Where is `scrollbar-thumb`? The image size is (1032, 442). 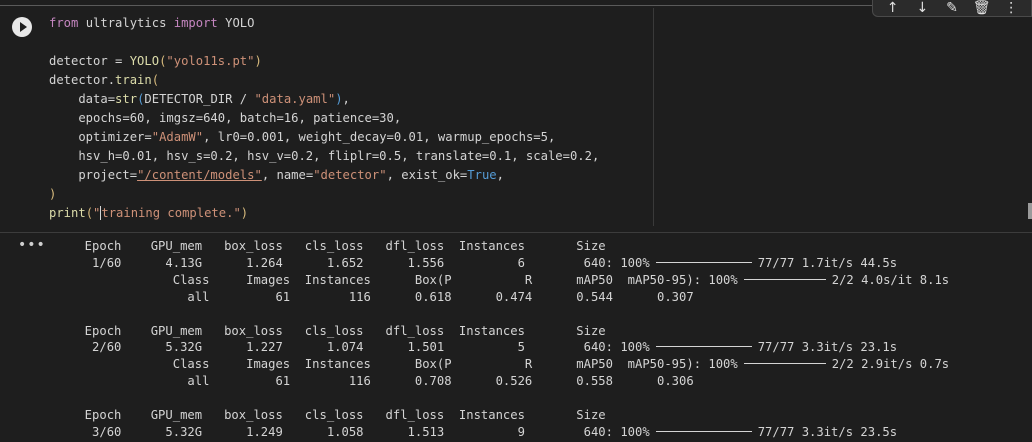 scrollbar-thumb is located at coordinates (1030, 211).